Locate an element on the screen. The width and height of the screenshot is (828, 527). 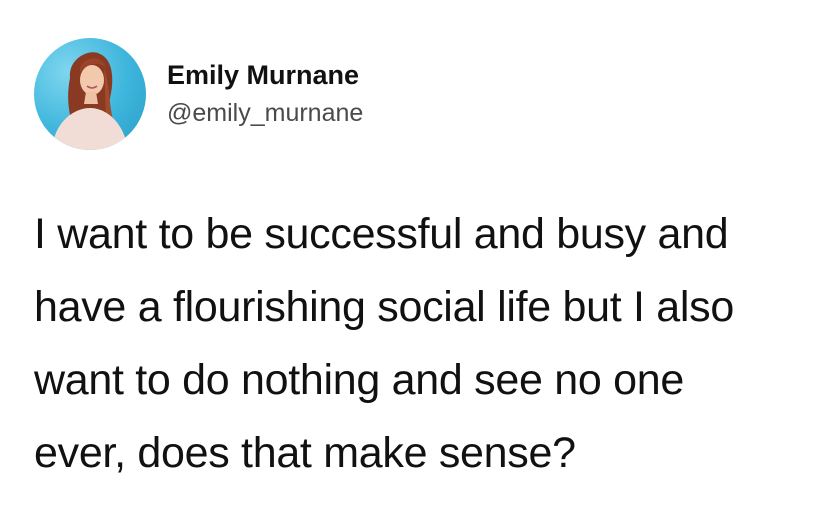
tweet-text-line: ever, does that make sense? is located at coordinates (305, 453).